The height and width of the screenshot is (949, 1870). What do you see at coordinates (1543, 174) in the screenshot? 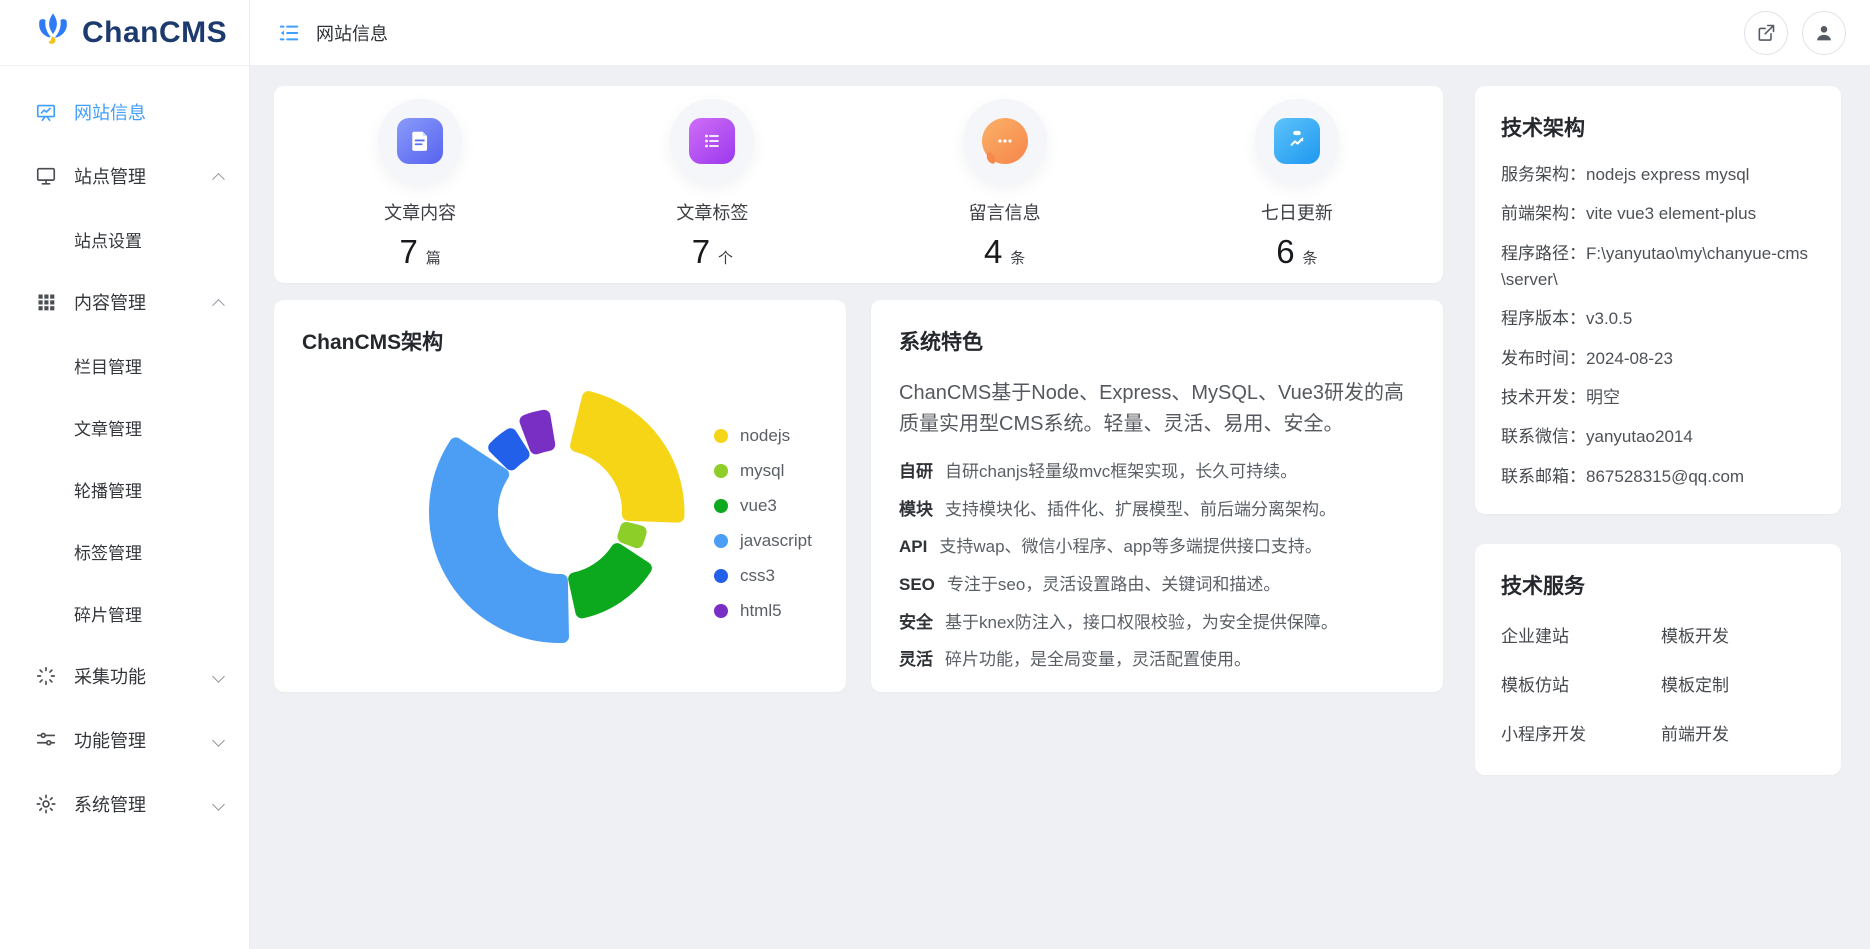
I see `row-label: 服务架构：` at bounding box center [1543, 174].